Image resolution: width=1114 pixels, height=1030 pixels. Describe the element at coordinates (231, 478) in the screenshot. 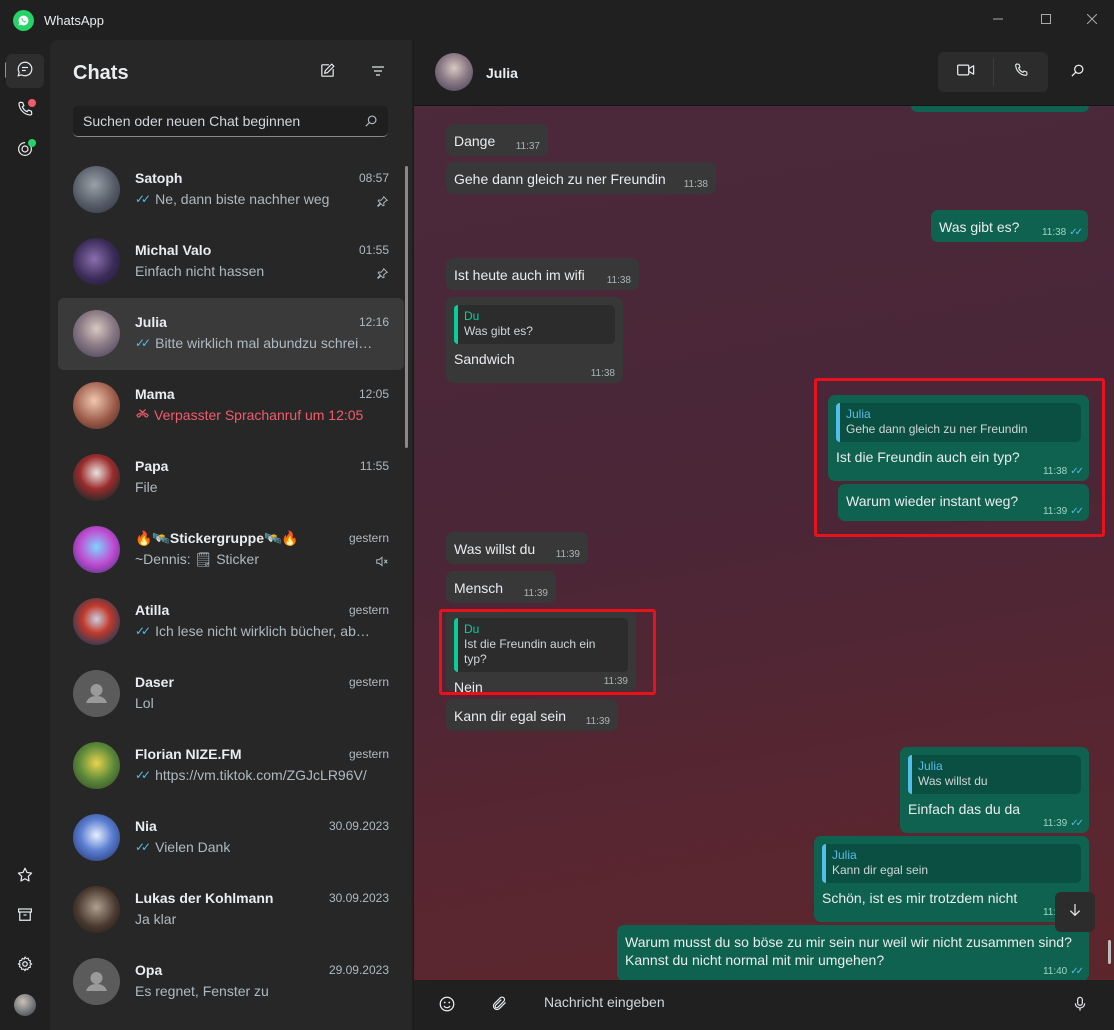

I see `chat-row: Papa 11:55 File` at that location.